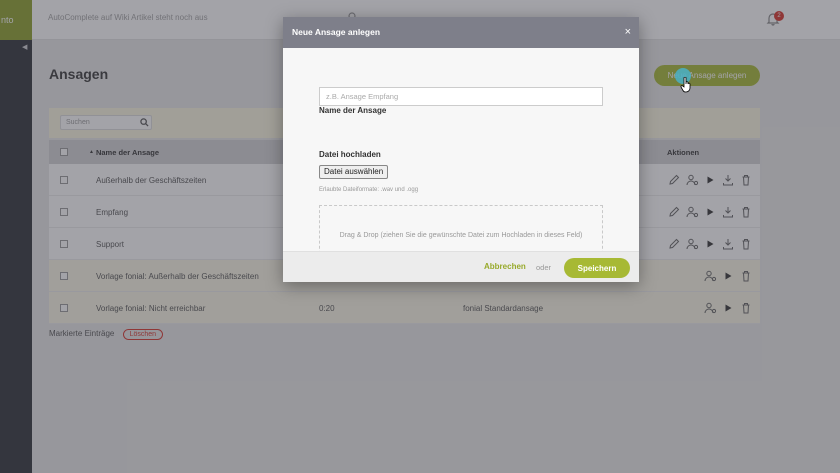  Describe the element at coordinates (685, 85) in the screenshot. I see `hand-cursor-icon` at that location.